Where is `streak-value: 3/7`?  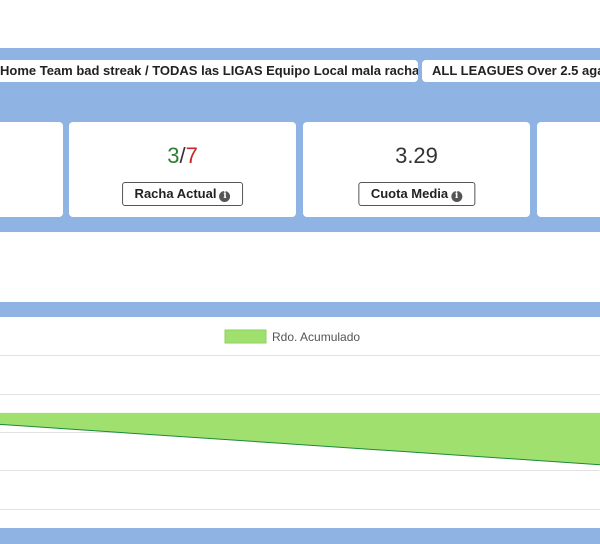
streak-value: 3/7 is located at coordinates (182, 156).